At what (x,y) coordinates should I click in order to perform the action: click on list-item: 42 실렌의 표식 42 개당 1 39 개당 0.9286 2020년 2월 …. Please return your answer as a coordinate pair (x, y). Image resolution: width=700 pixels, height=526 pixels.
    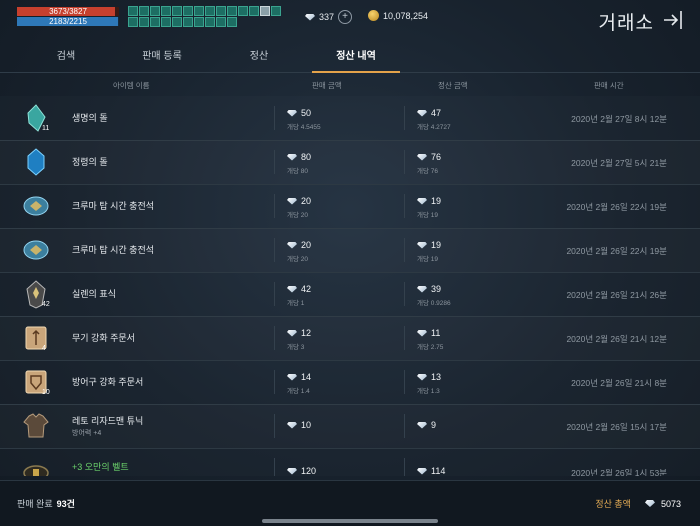
    Looking at the image, I should click on (350, 294).